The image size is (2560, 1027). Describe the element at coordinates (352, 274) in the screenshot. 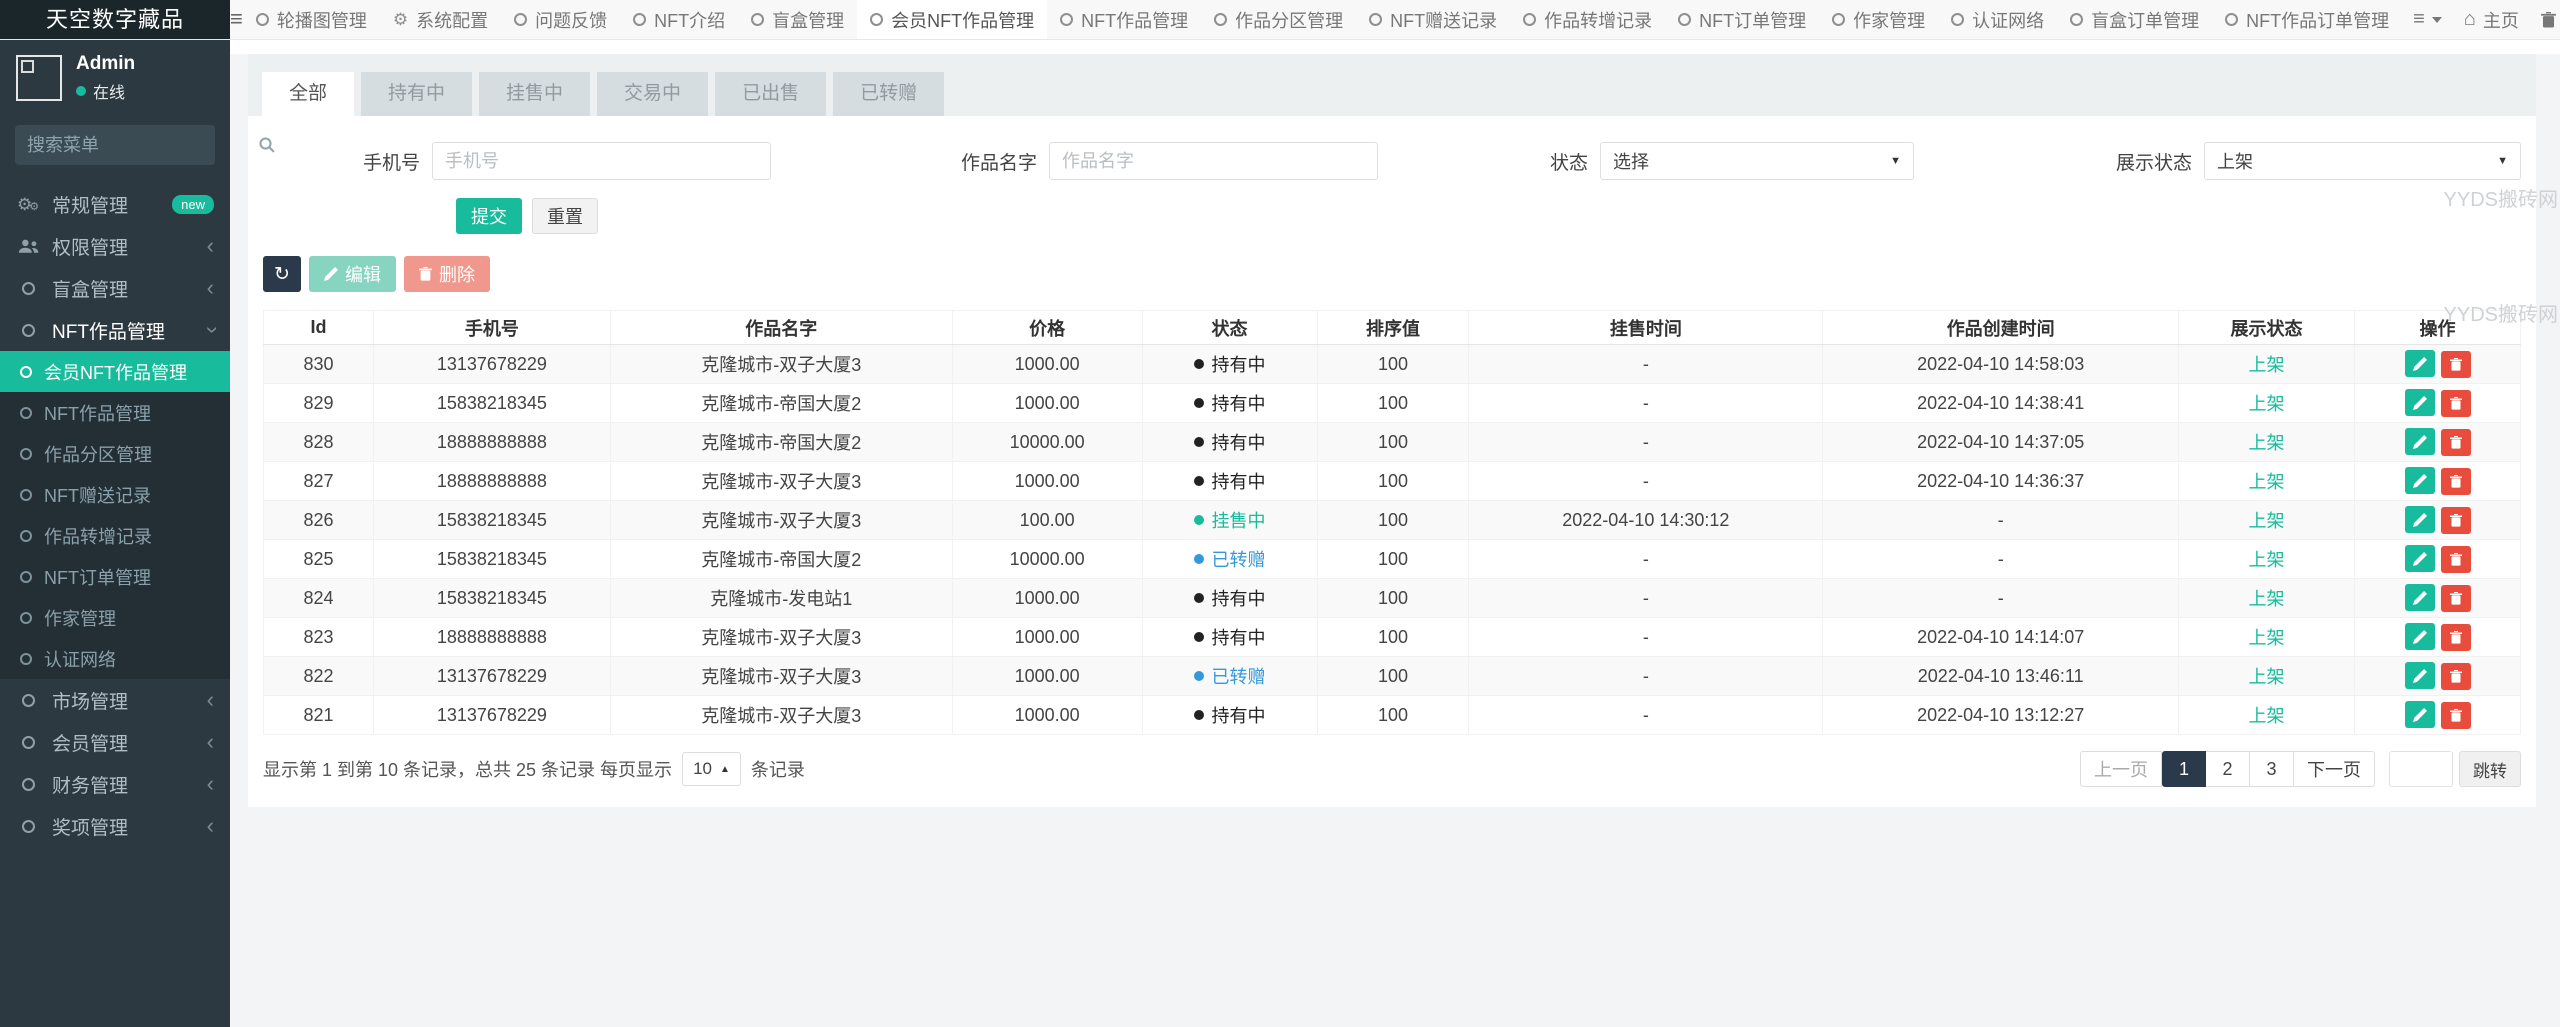

I see `bulk-edit-button: 编辑` at that location.